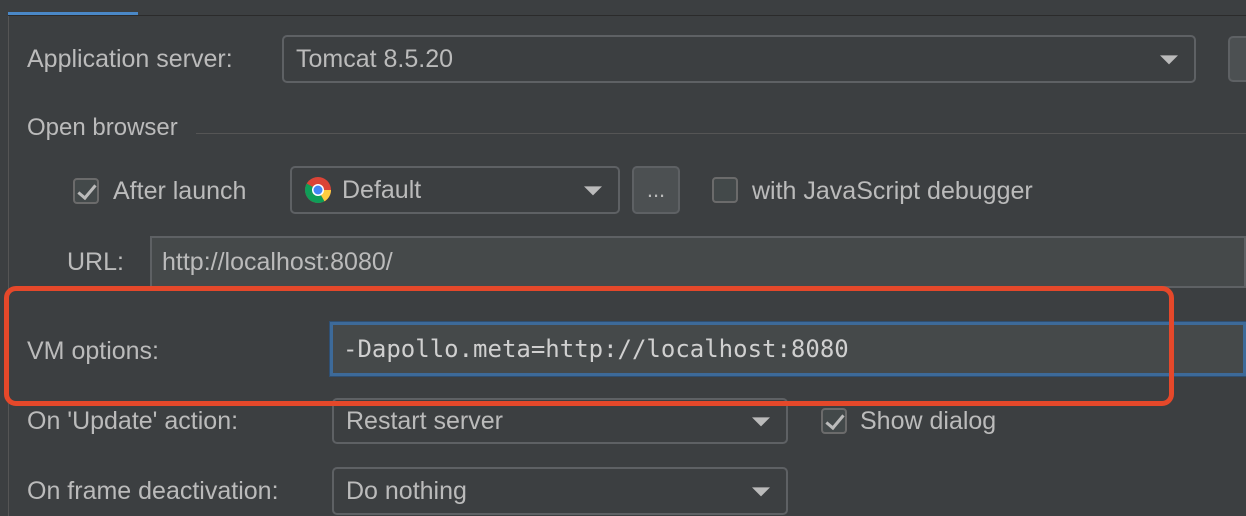  I want to click on section-divider, so click(721, 133).